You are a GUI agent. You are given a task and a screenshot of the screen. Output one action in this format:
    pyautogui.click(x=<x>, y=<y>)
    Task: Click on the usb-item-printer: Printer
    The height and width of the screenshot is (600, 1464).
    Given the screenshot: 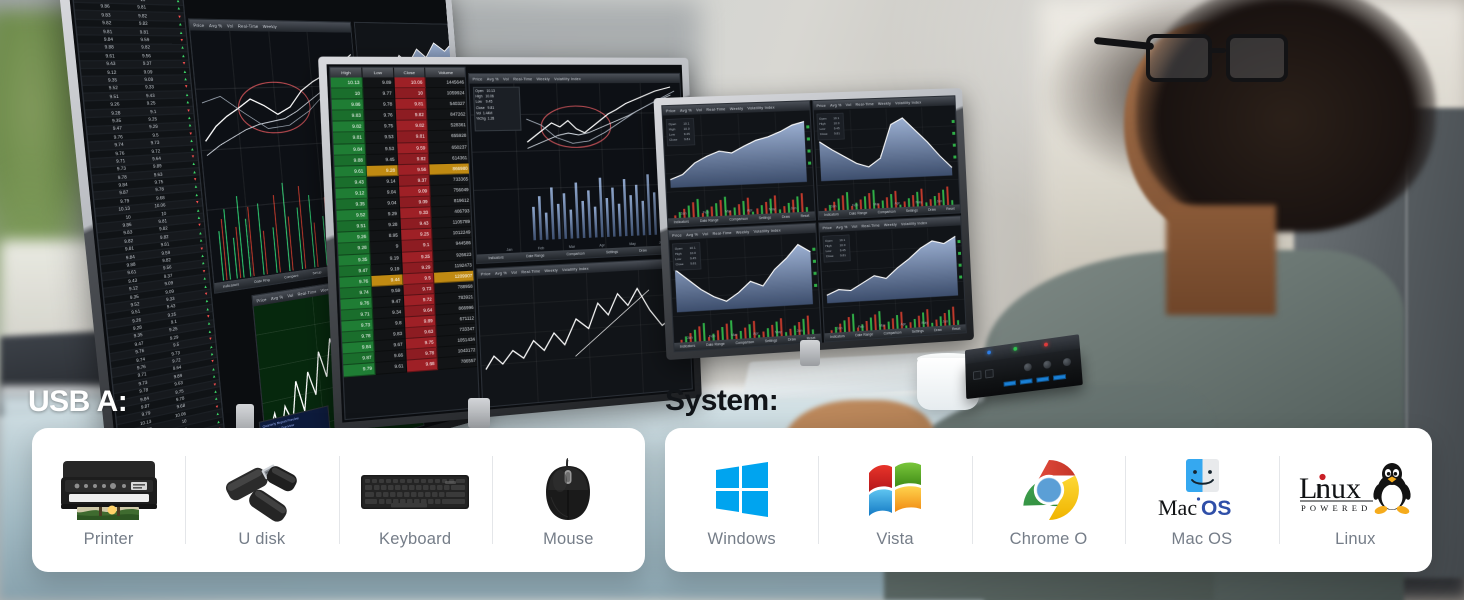 What is the action you would take?
    pyautogui.click(x=108, y=500)
    